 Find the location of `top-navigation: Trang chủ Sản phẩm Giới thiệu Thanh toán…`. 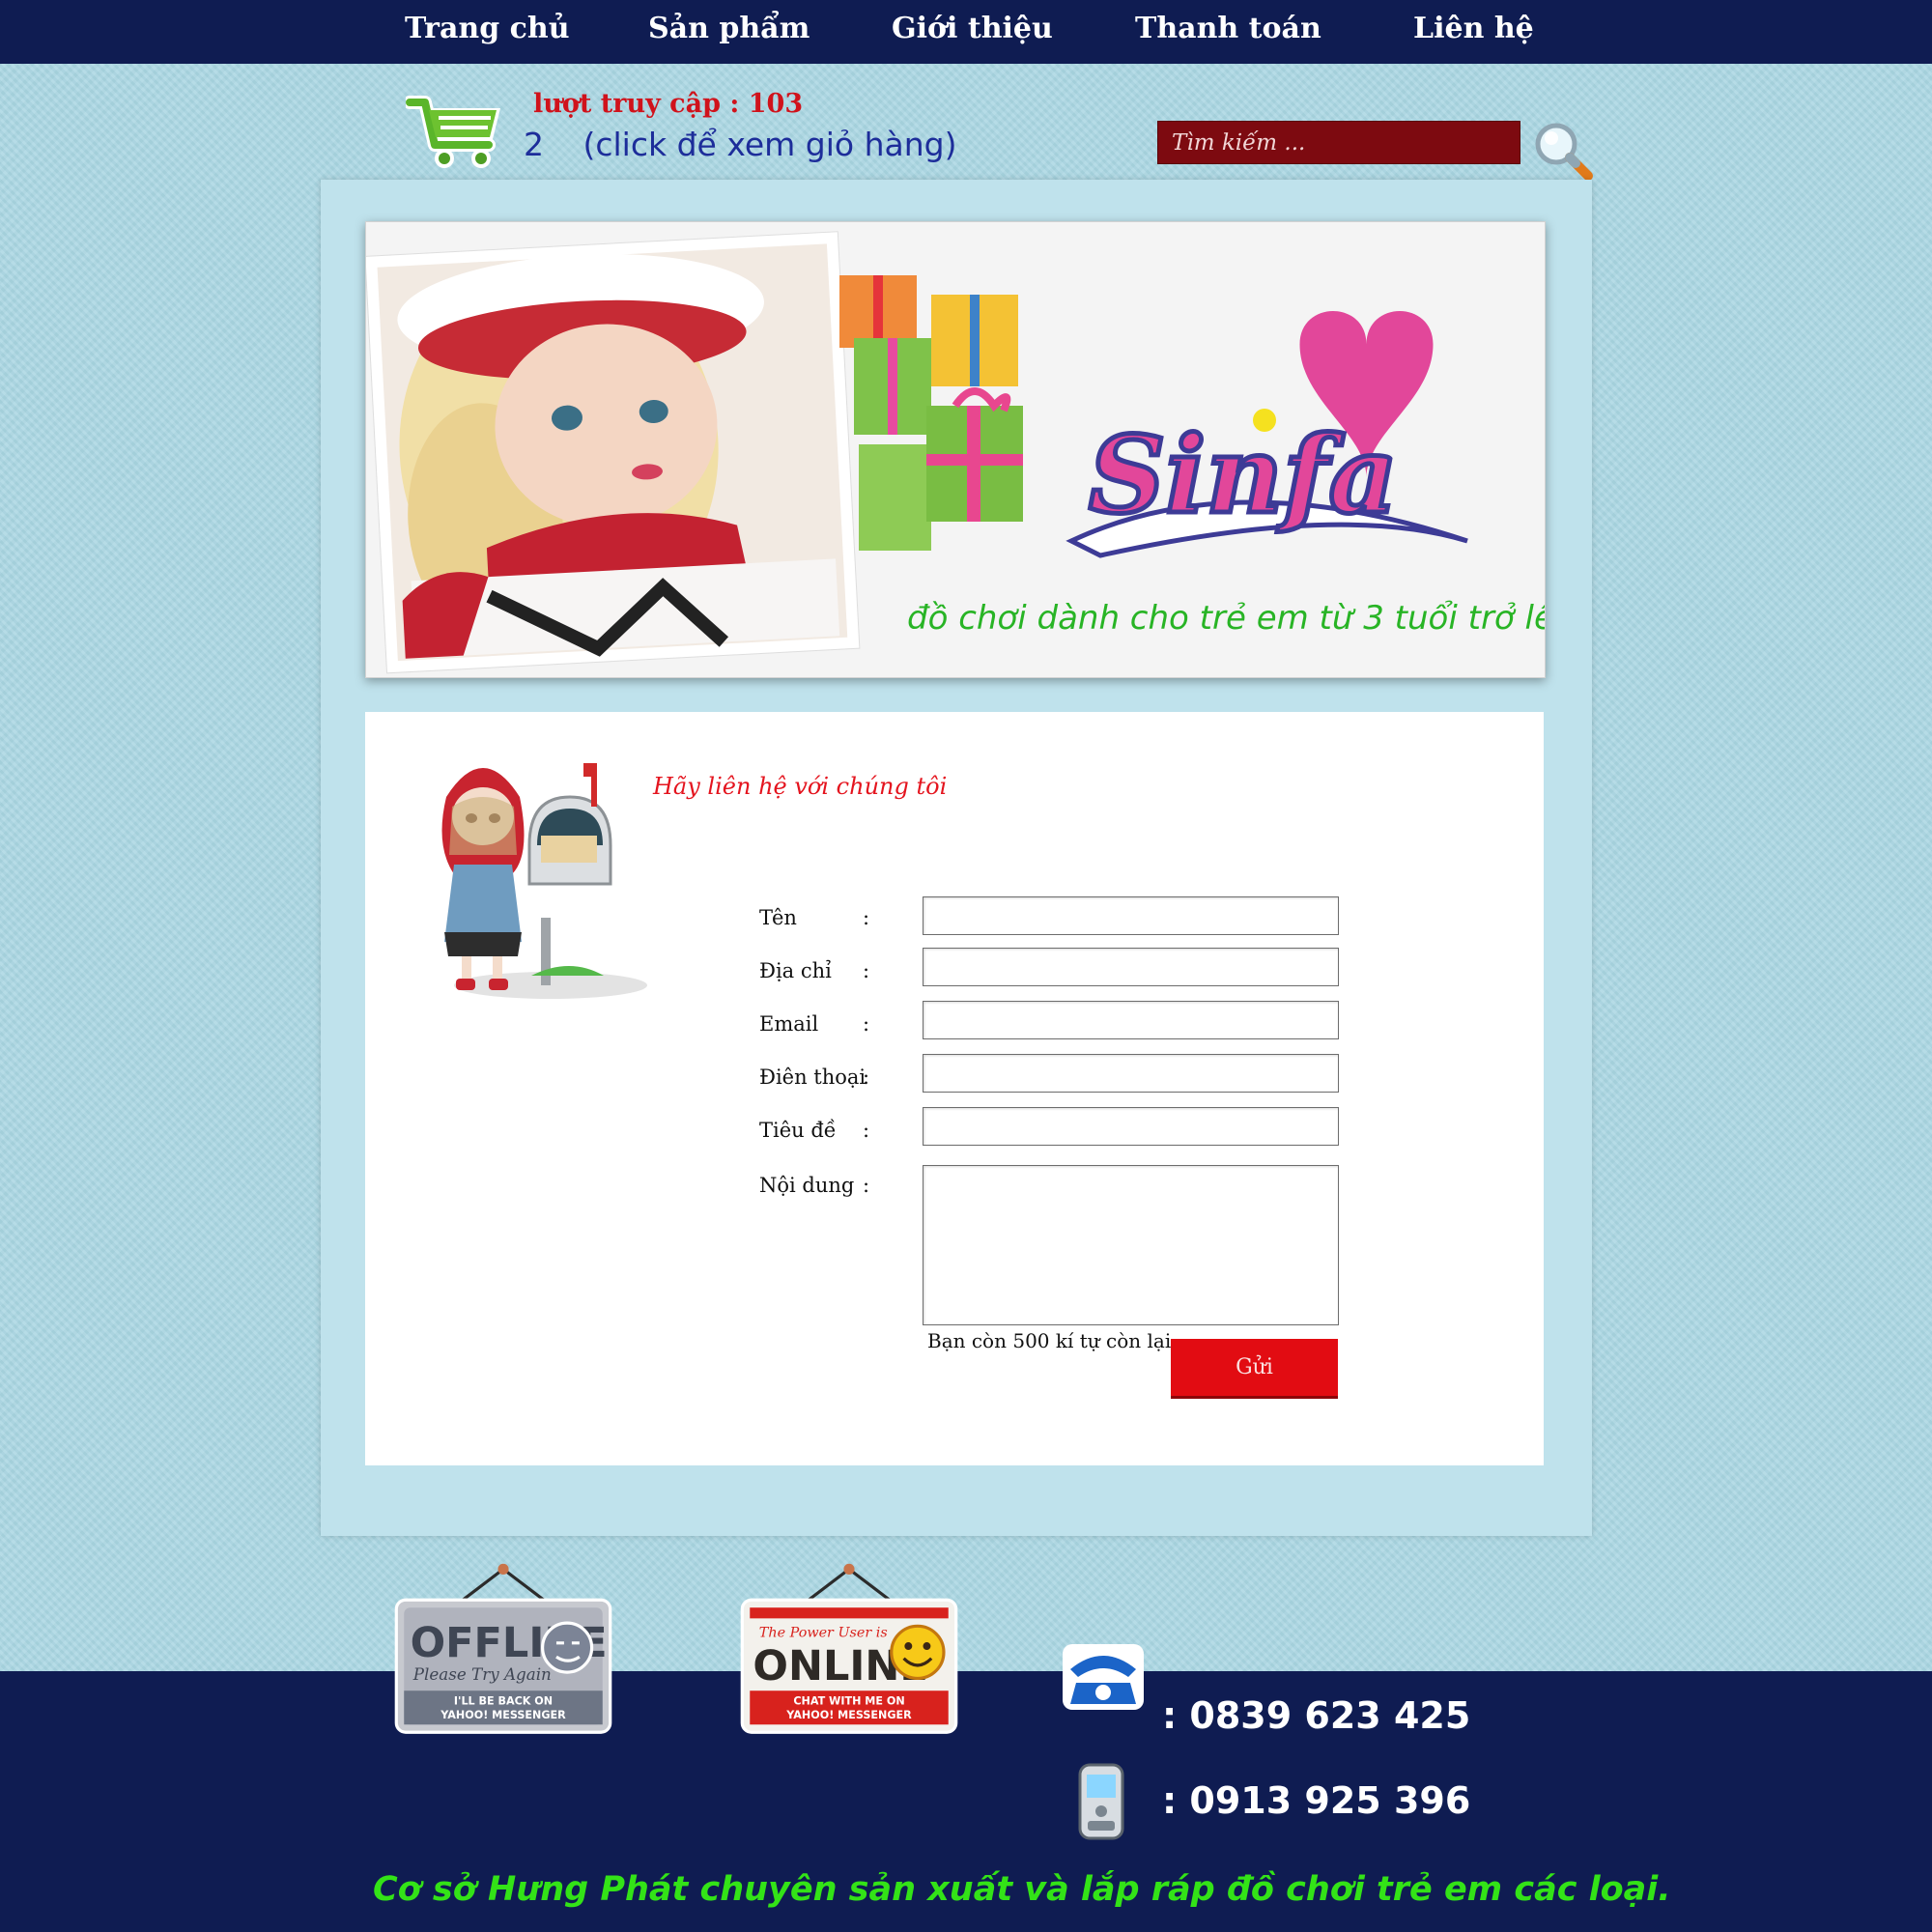

top-navigation: Trang chủ Sản phẩm Giới thiệu Thanh toán… is located at coordinates (966, 32).